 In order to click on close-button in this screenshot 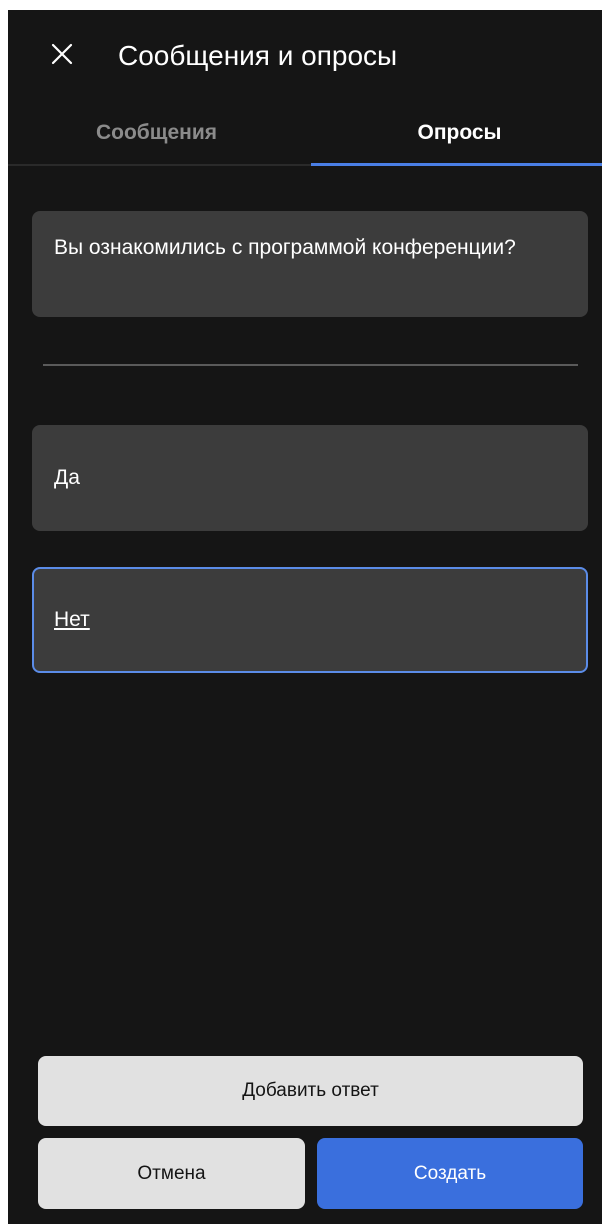, I will do `click(62, 54)`.